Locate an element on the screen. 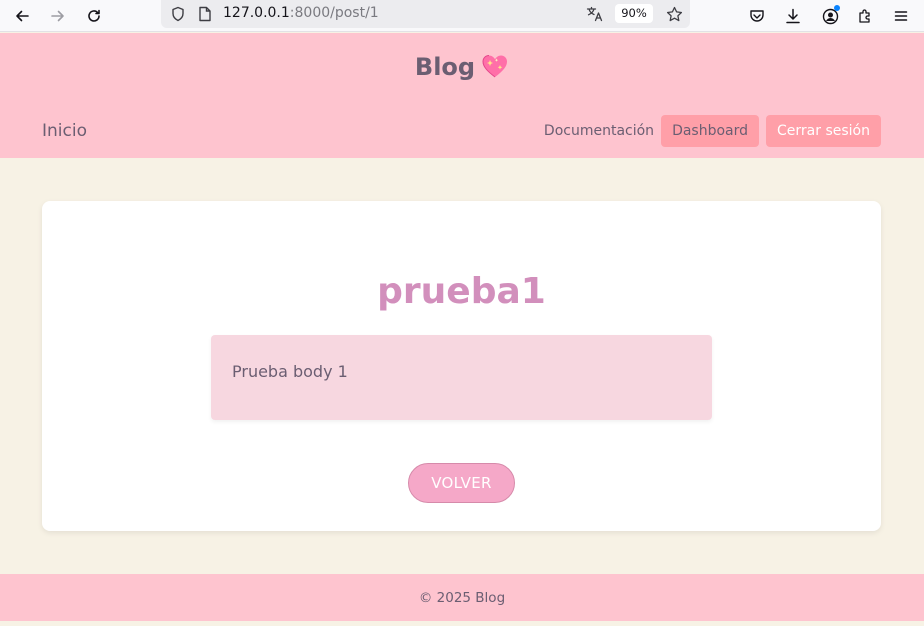 Image resolution: width=924 pixels, height=626 pixels. url-host: 127.0.0.1 is located at coordinates (256, 13).